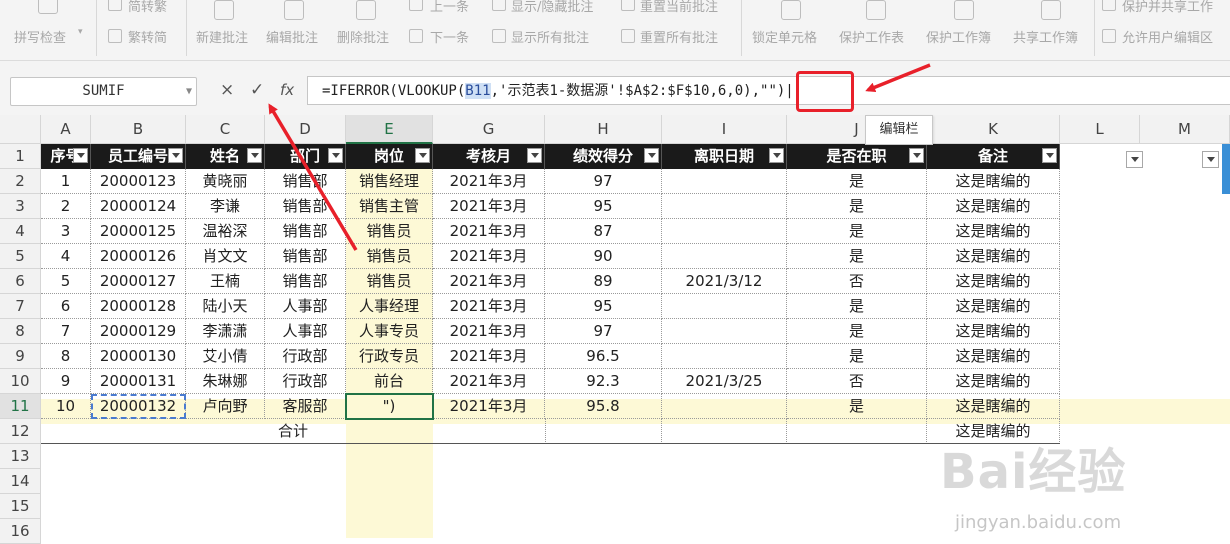  What do you see at coordinates (603, 356) in the screenshot?
I see `table-cell: 96.5` at bounding box center [603, 356].